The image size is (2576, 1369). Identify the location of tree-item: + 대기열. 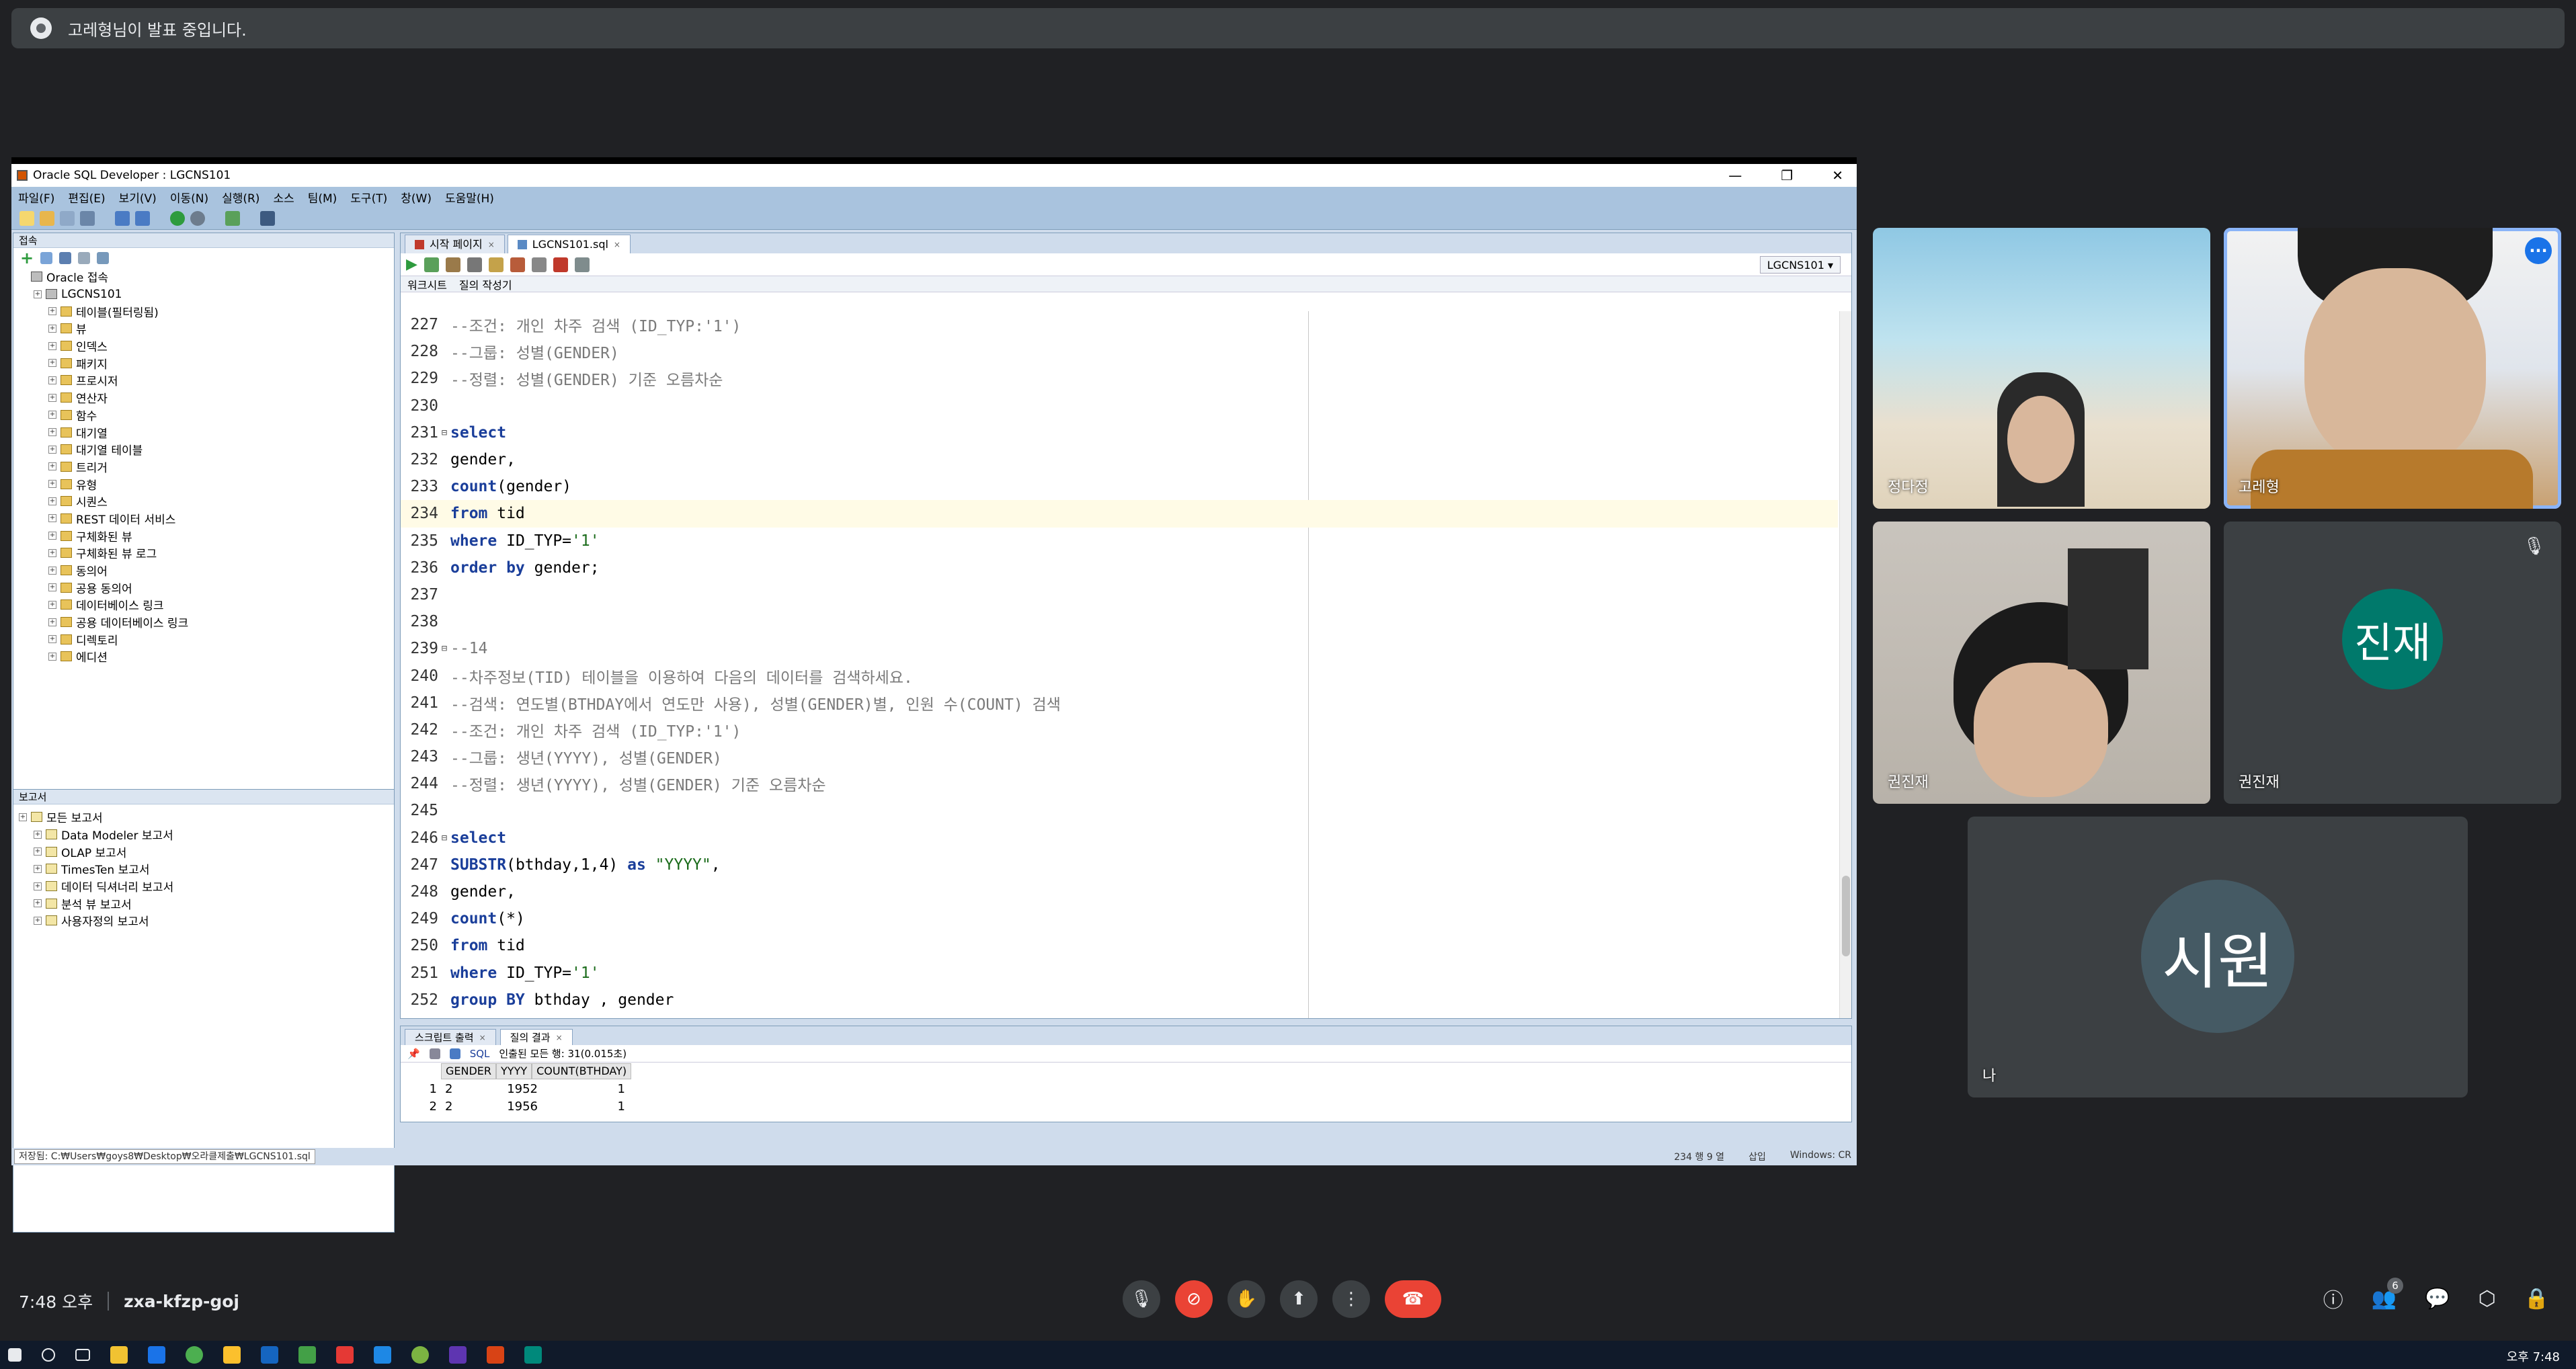
(203, 432).